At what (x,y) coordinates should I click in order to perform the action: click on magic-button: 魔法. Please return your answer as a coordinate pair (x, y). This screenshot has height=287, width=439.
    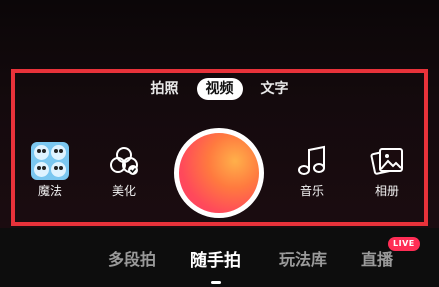
    Looking at the image, I should click on (50, 172).